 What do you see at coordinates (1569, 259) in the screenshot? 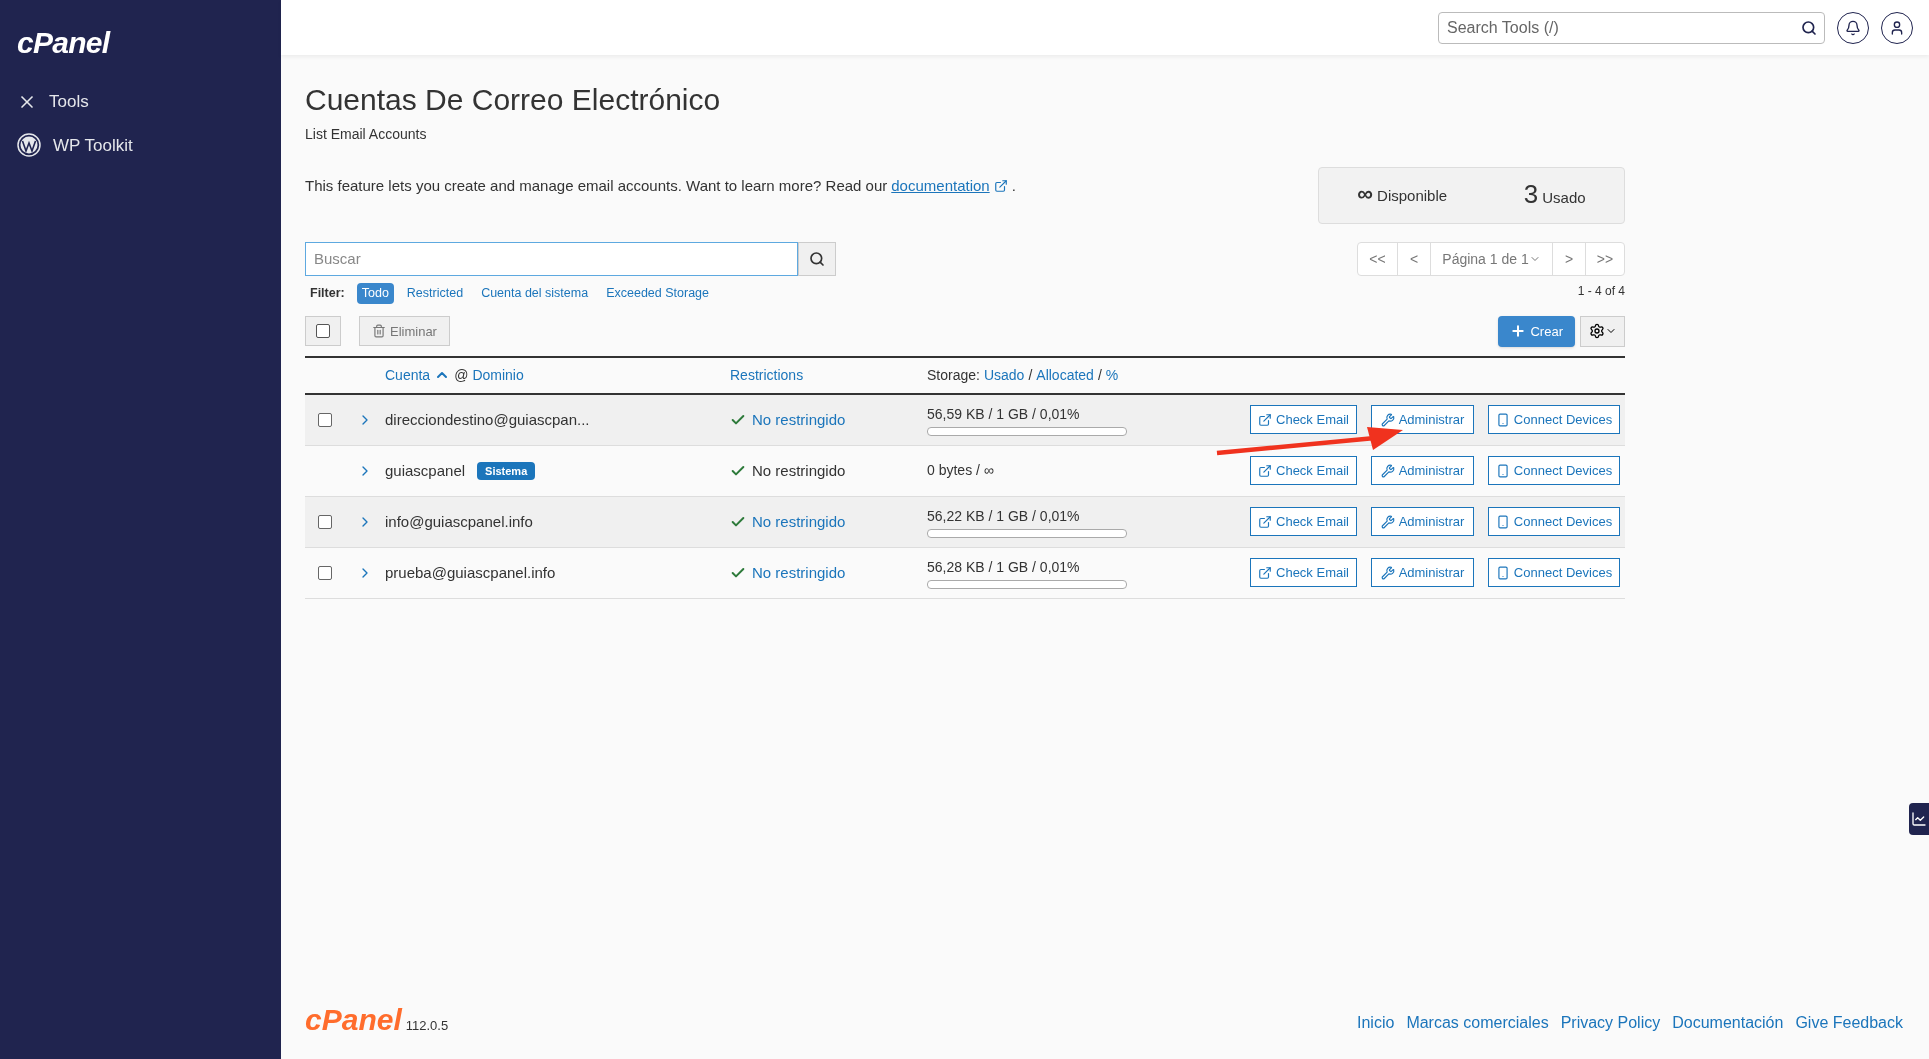
I see `next-page-button: >` at bounding box center [1569, 259].